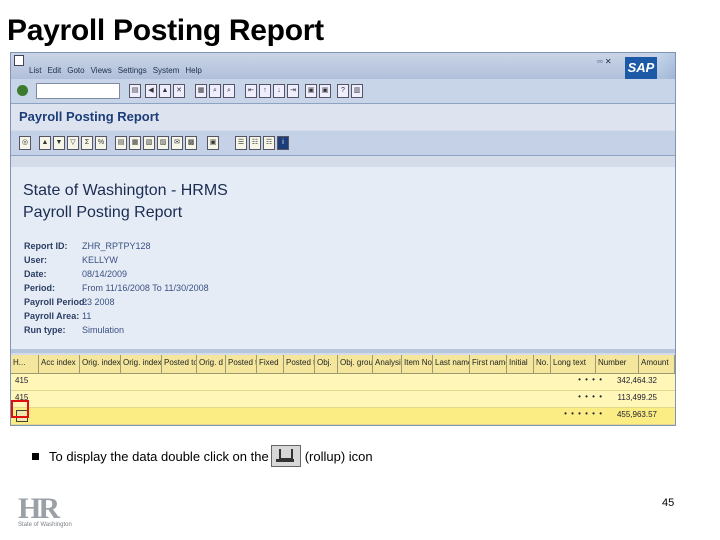 This screenshot has height=540, width=720. Describe the element at coordinates (54, 70) in the screenshot. I see `menu-edit: Edit` at that location.